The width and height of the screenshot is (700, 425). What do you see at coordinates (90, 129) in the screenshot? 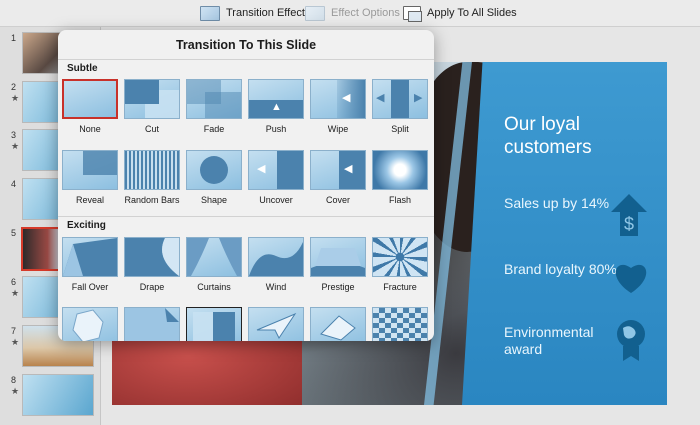
I see `transition-label: None` at bounding box center [90, 129].